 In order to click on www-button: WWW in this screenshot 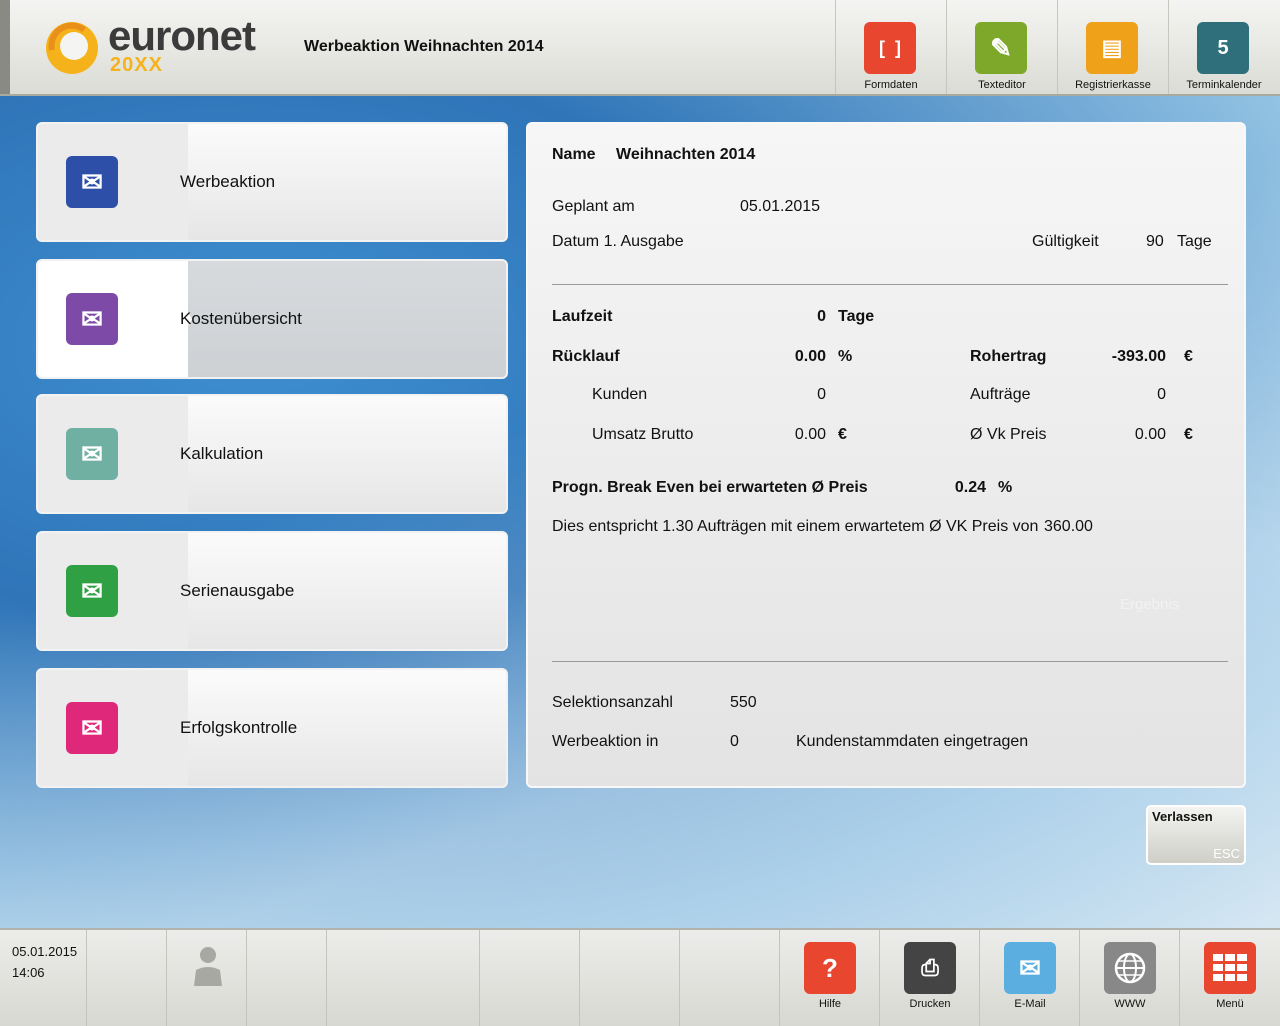, I will do `click(1129, 978)`.